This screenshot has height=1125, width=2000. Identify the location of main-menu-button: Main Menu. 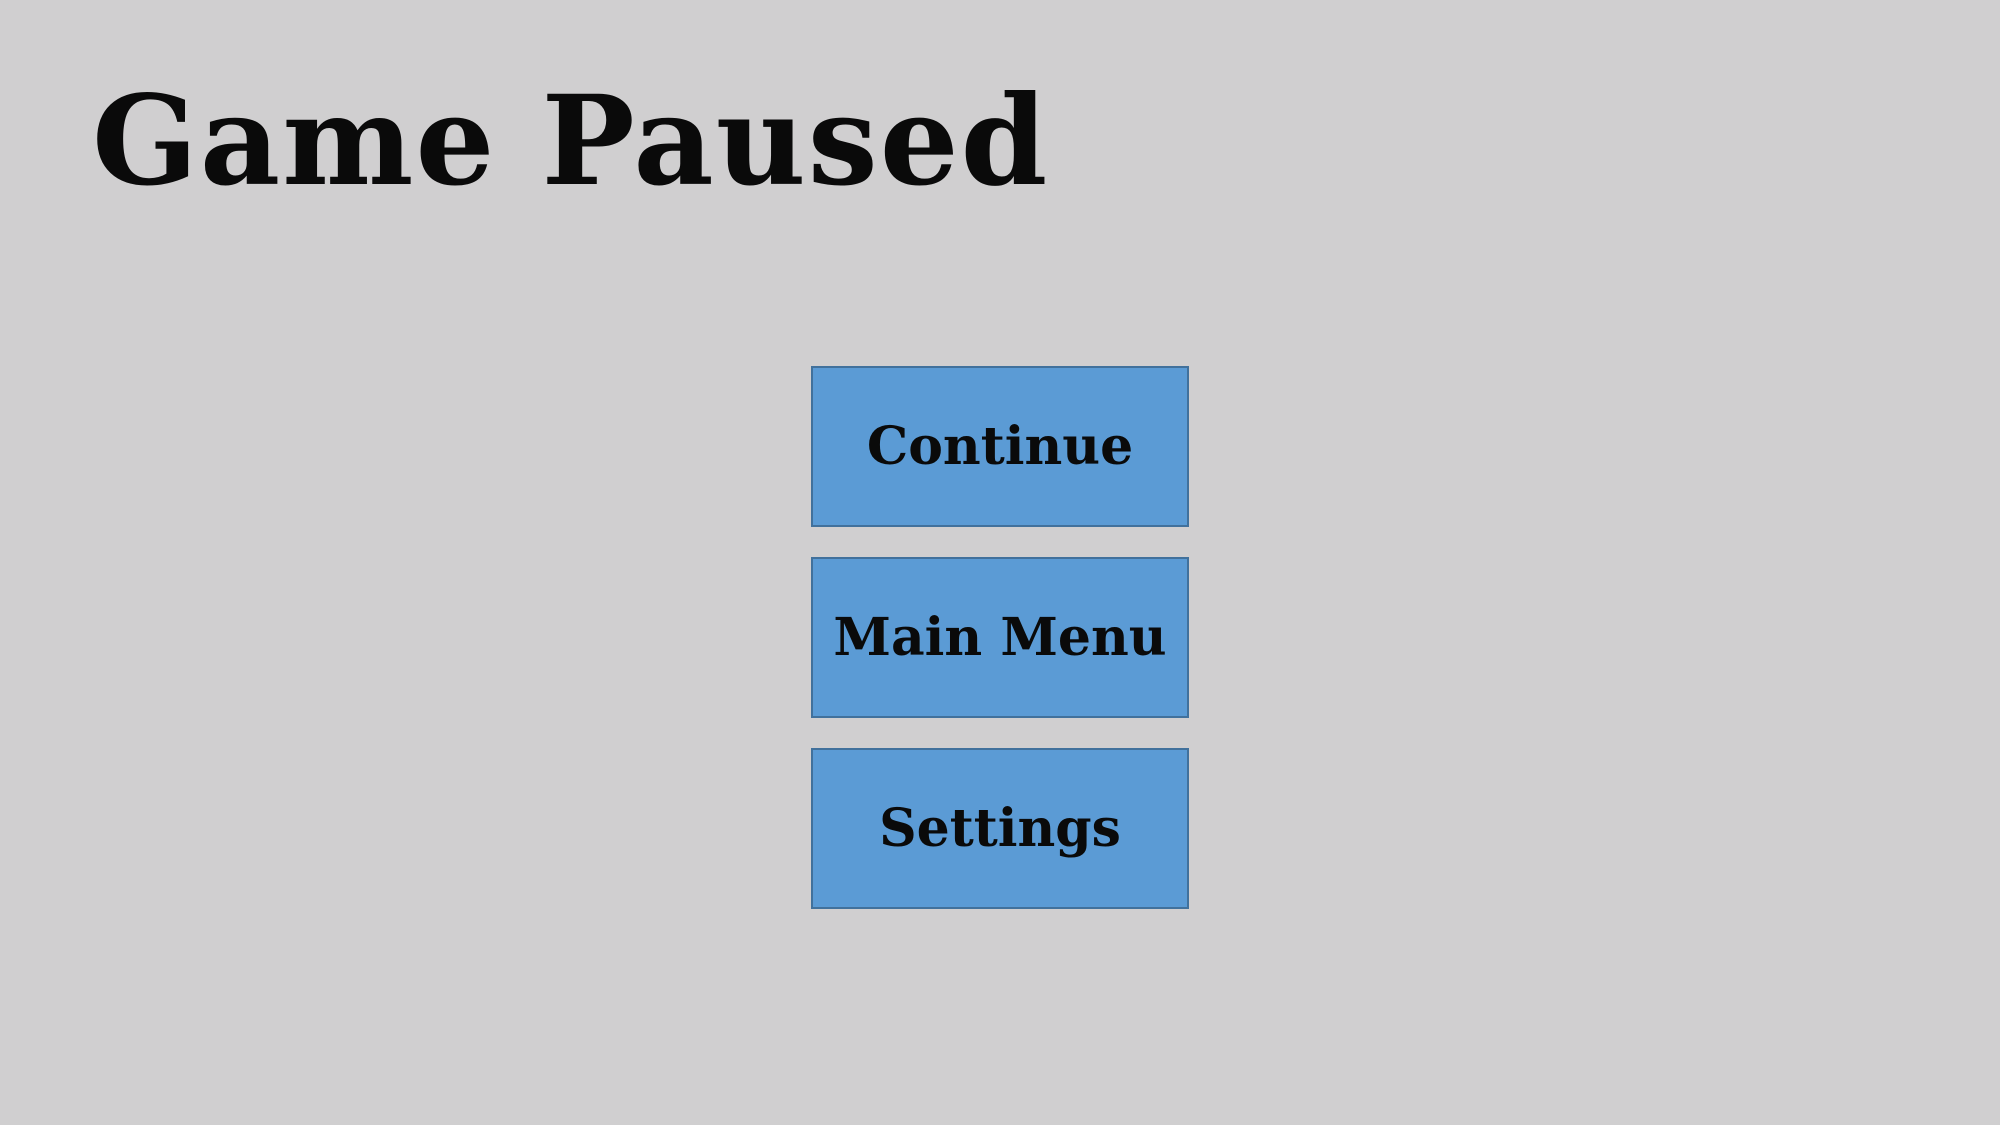
(1000, 637).